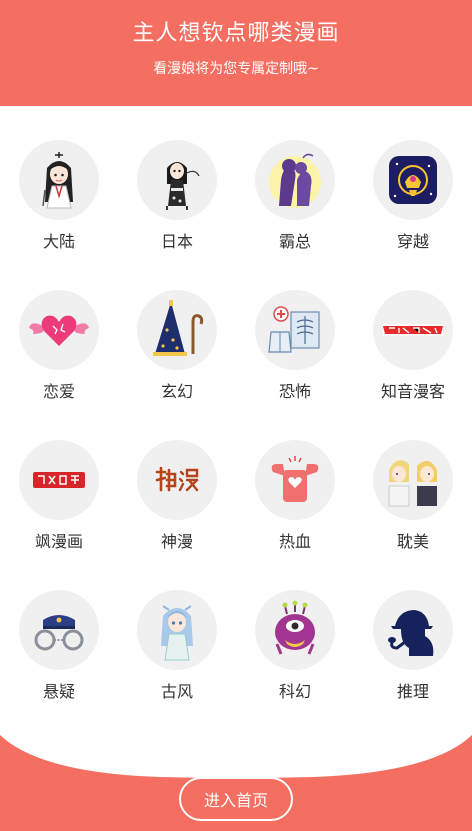 Image resolution: width=472 pixels, height=831 pixels. Describe the element at coordinates (412, 691) in the screenshot. I see `category-label: 推理` at that location.